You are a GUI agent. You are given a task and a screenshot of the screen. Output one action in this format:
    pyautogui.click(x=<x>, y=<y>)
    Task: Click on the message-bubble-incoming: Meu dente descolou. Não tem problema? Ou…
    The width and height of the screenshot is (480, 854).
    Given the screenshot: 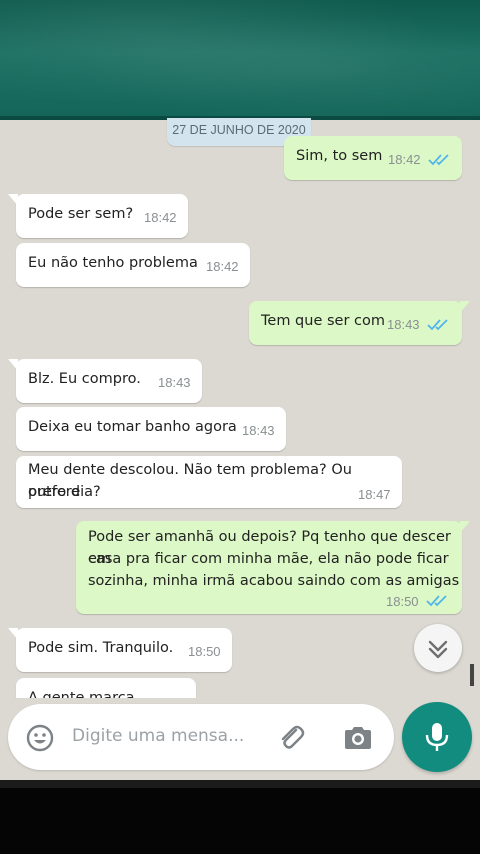 What is the action you would take?
    pyautogui.click(x=209, y=482)
    